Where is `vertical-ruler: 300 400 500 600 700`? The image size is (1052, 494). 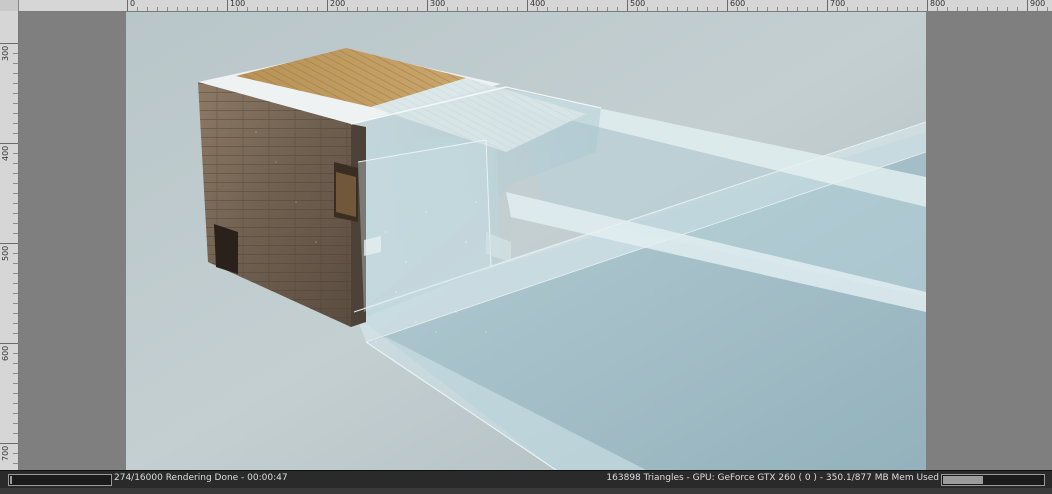
vertical-ruler: 300 400 500 600 700 is located at coordinates (9, 240).